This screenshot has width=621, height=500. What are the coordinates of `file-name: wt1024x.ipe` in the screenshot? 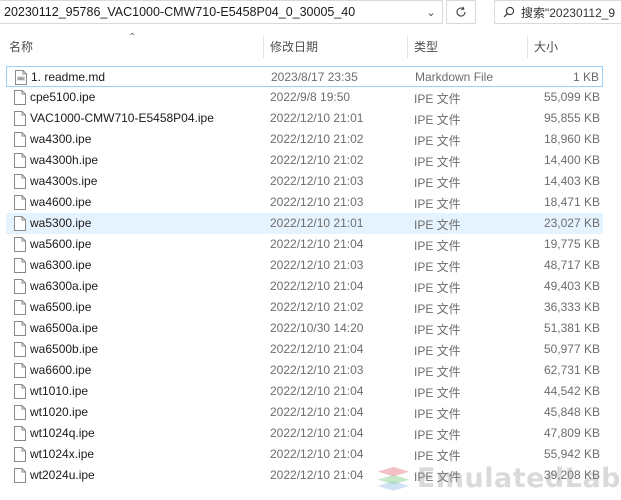 It's located at (62, 454).